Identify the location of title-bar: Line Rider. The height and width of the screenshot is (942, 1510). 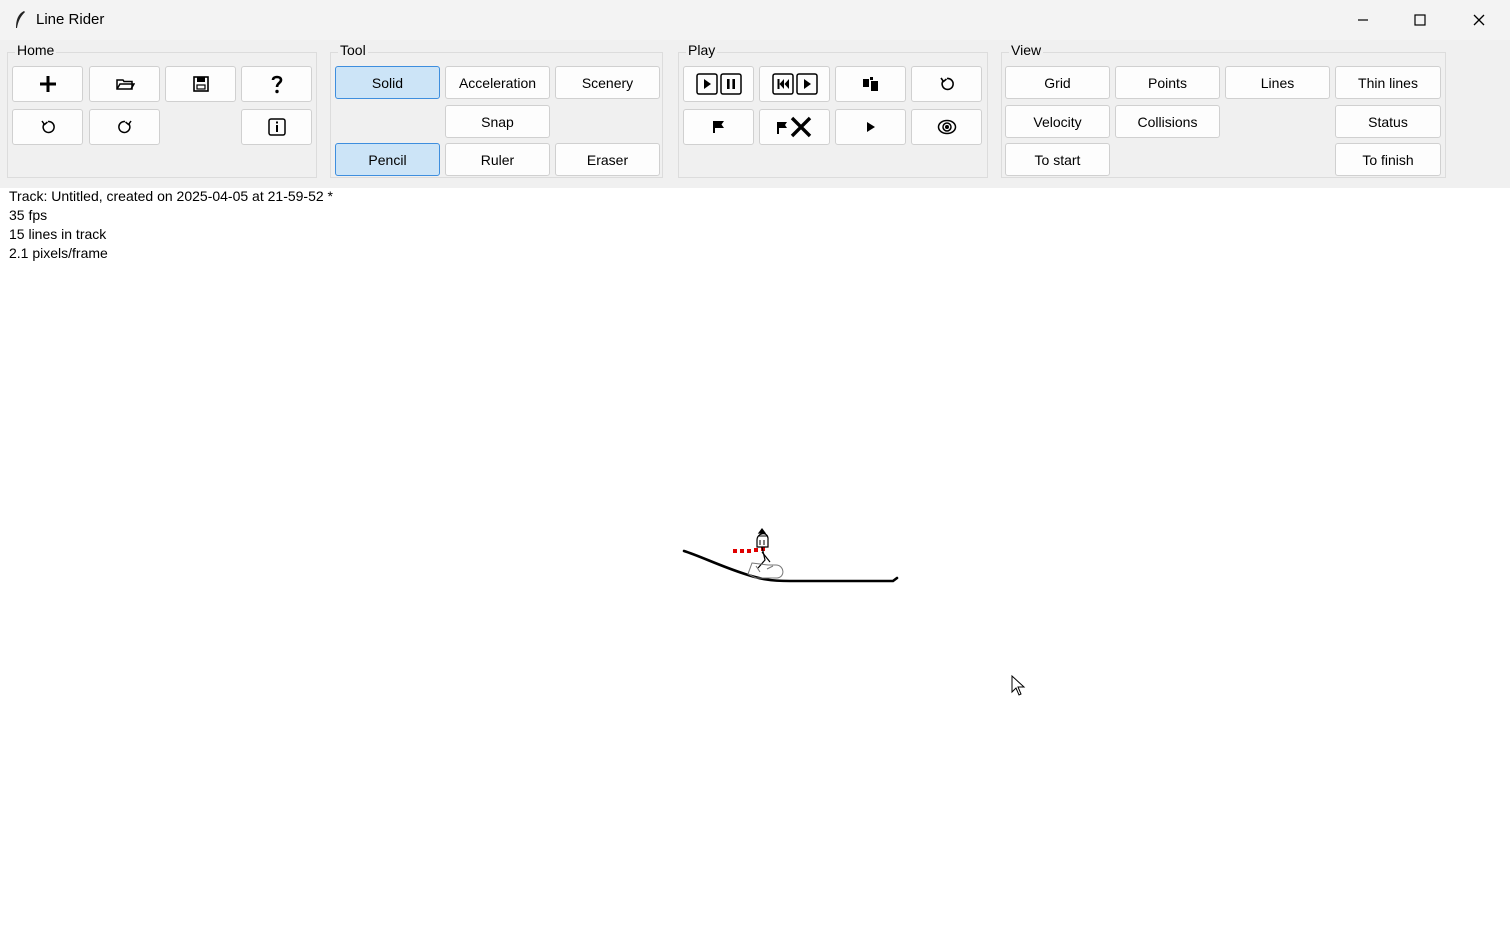
(755, 20).